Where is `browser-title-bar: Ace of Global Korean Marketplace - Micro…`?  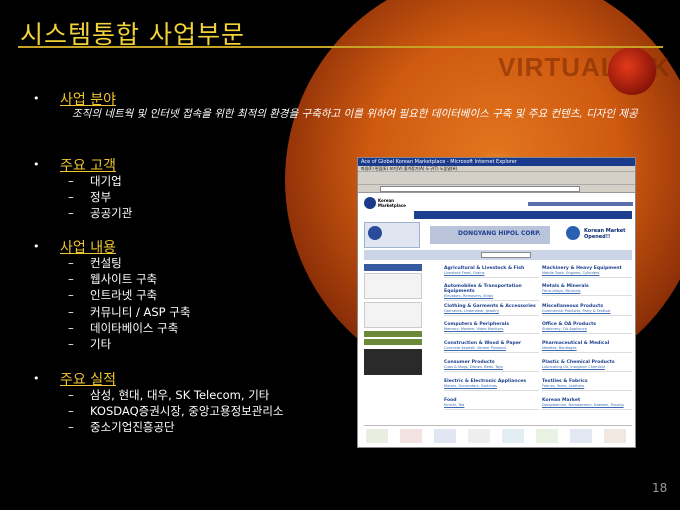 browser-title-bar: Ace of Global Korean Marketplace - Micro… is located at coordinates (496, 162).